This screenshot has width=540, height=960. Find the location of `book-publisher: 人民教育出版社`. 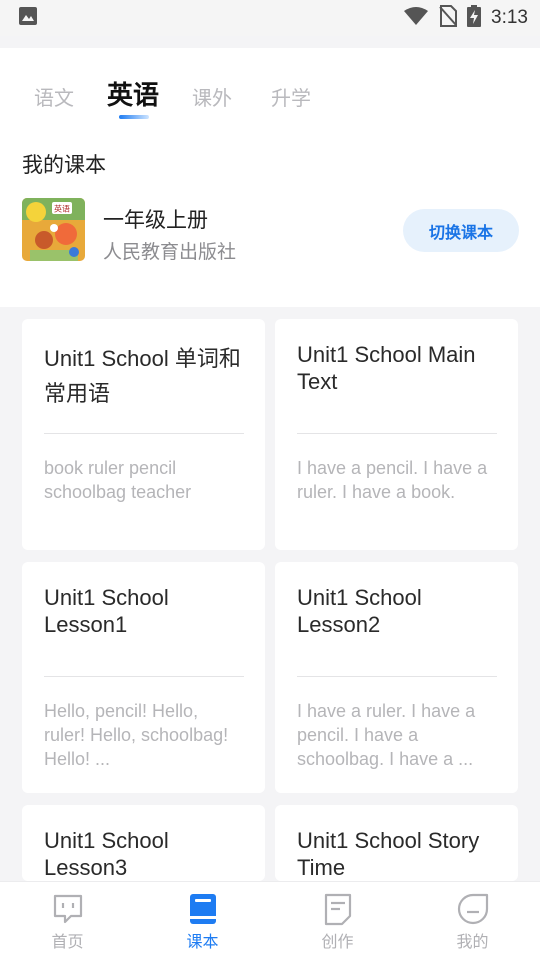

book-publisher: 人民教育出版社 is located at coordinates (170, 252).